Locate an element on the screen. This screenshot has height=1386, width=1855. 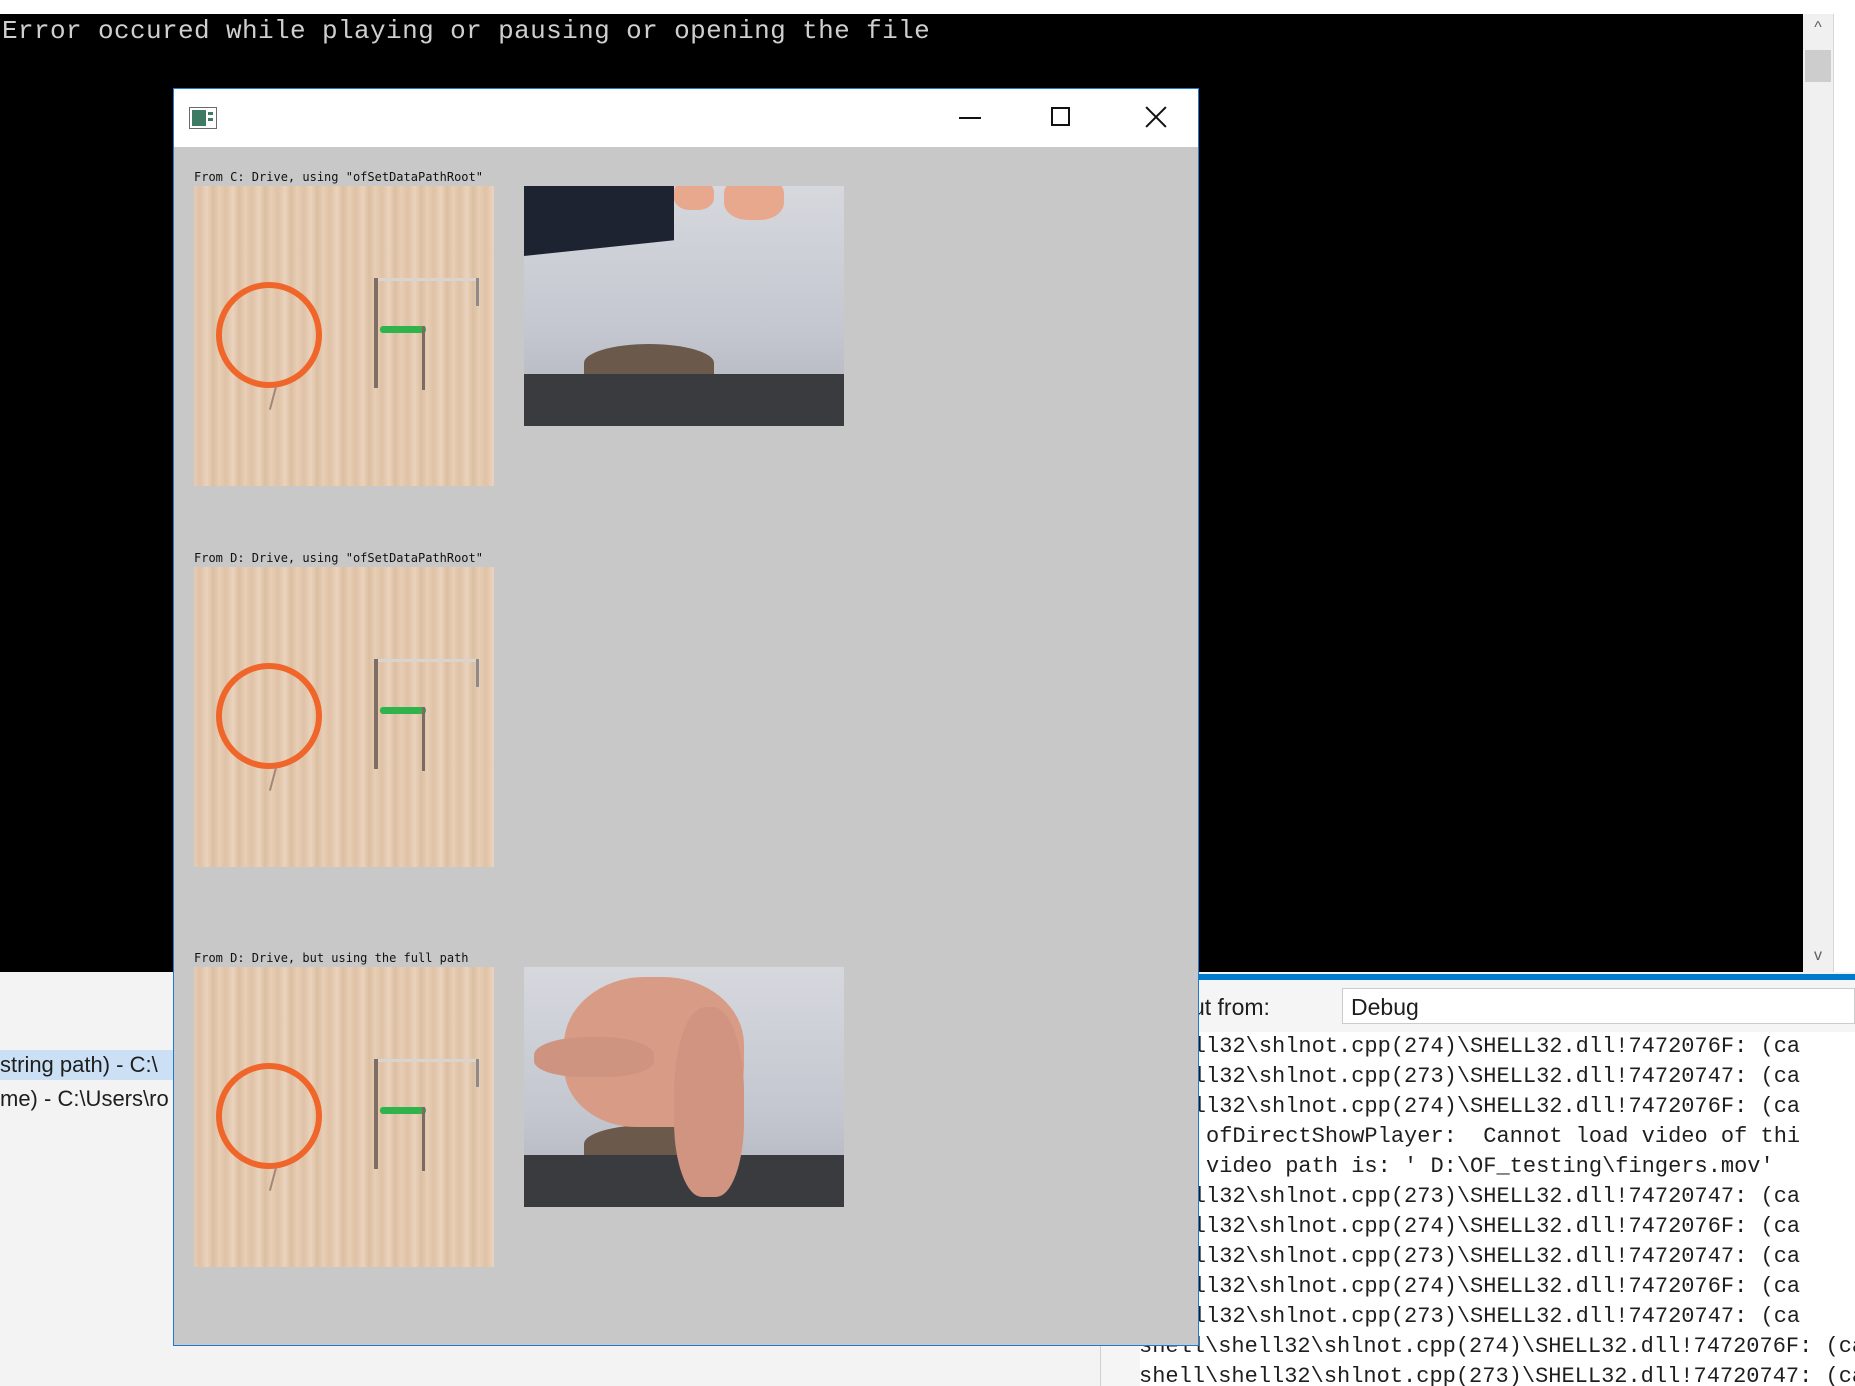
callstack-row: string path) - C:\ is located at coordinates (100, 1065).